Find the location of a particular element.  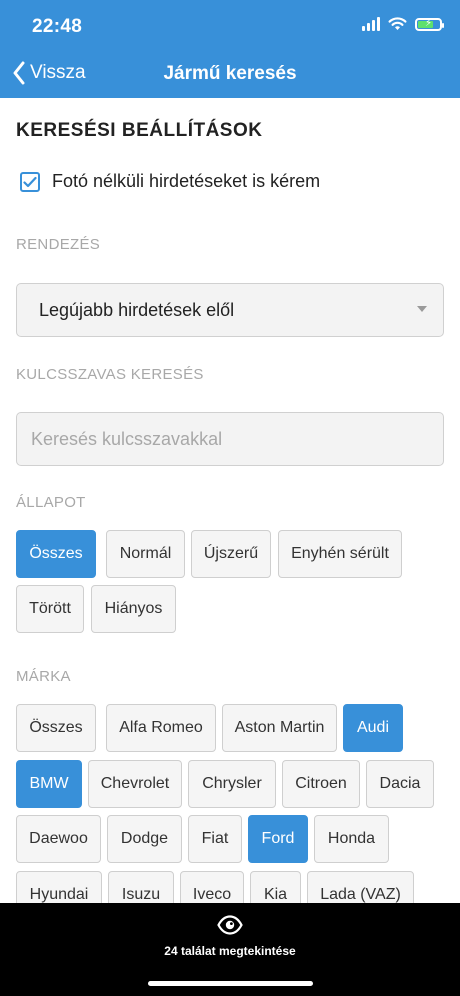

keyword-field is located at coordinates (230, 439).